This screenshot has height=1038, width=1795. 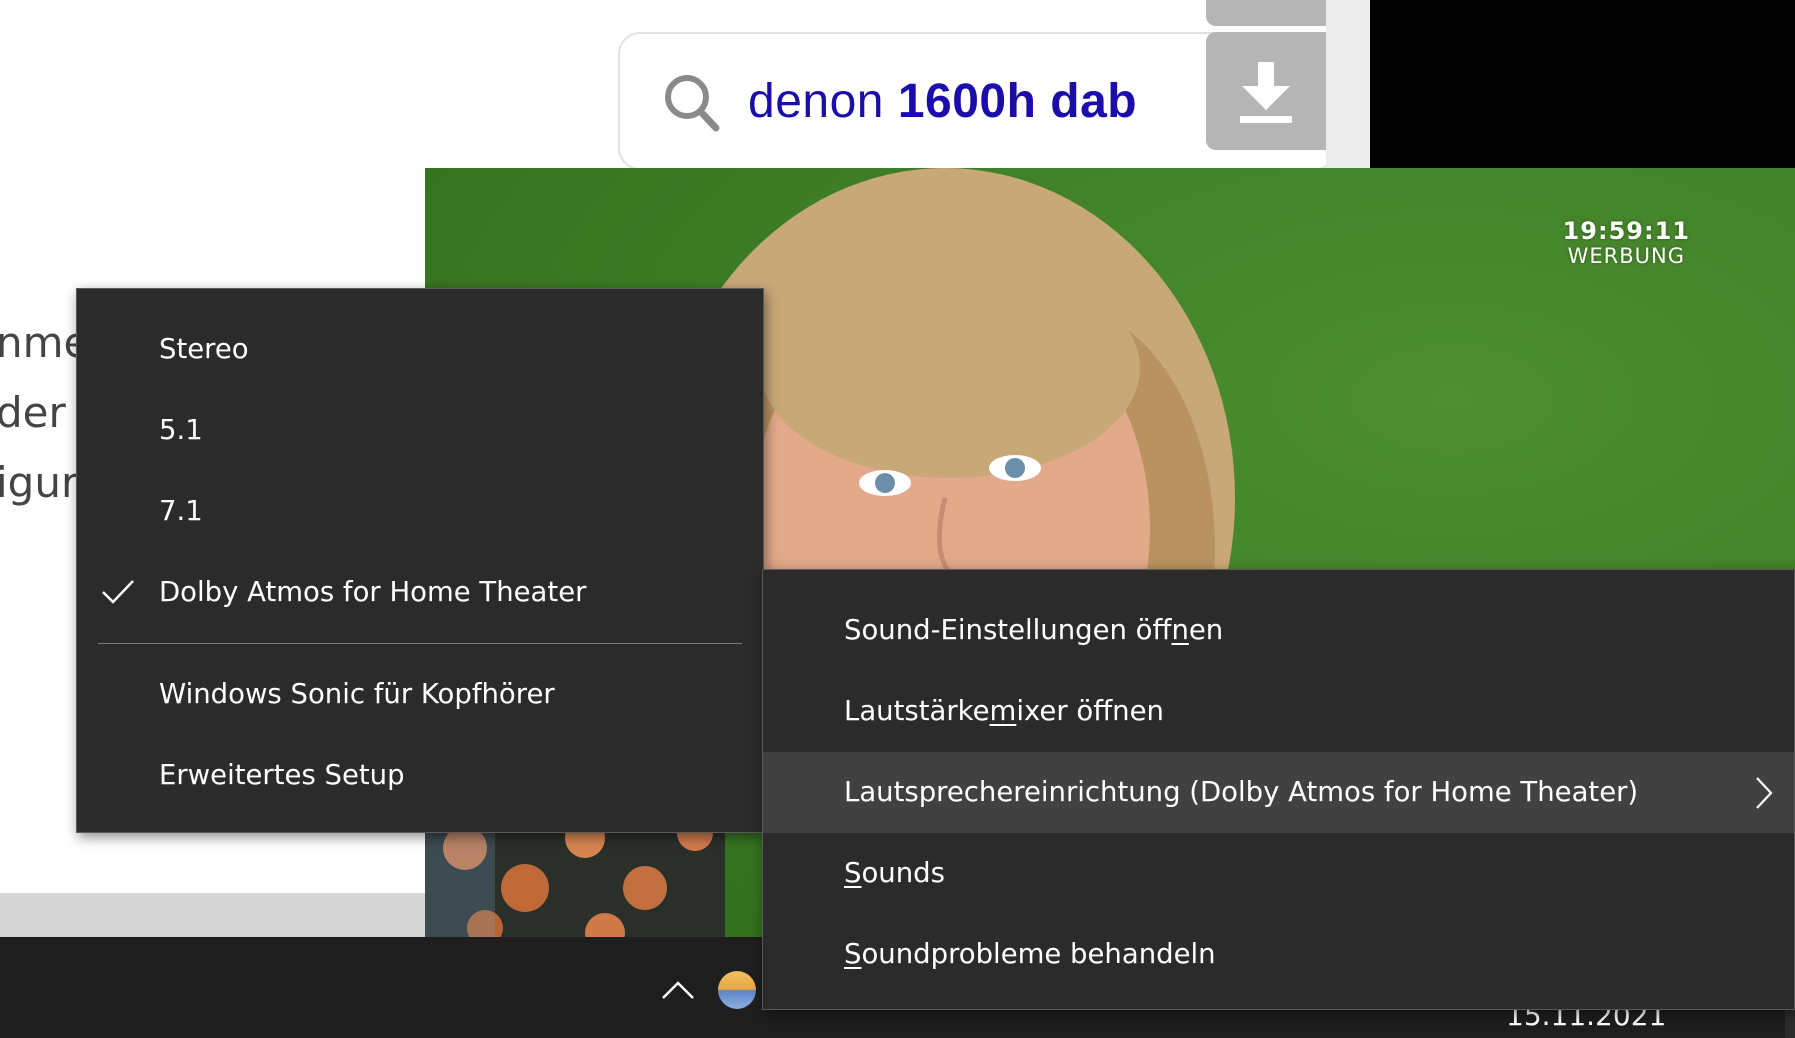 I want to click on search-query-bold: 1600h dab, so click(x=1017, y=101).